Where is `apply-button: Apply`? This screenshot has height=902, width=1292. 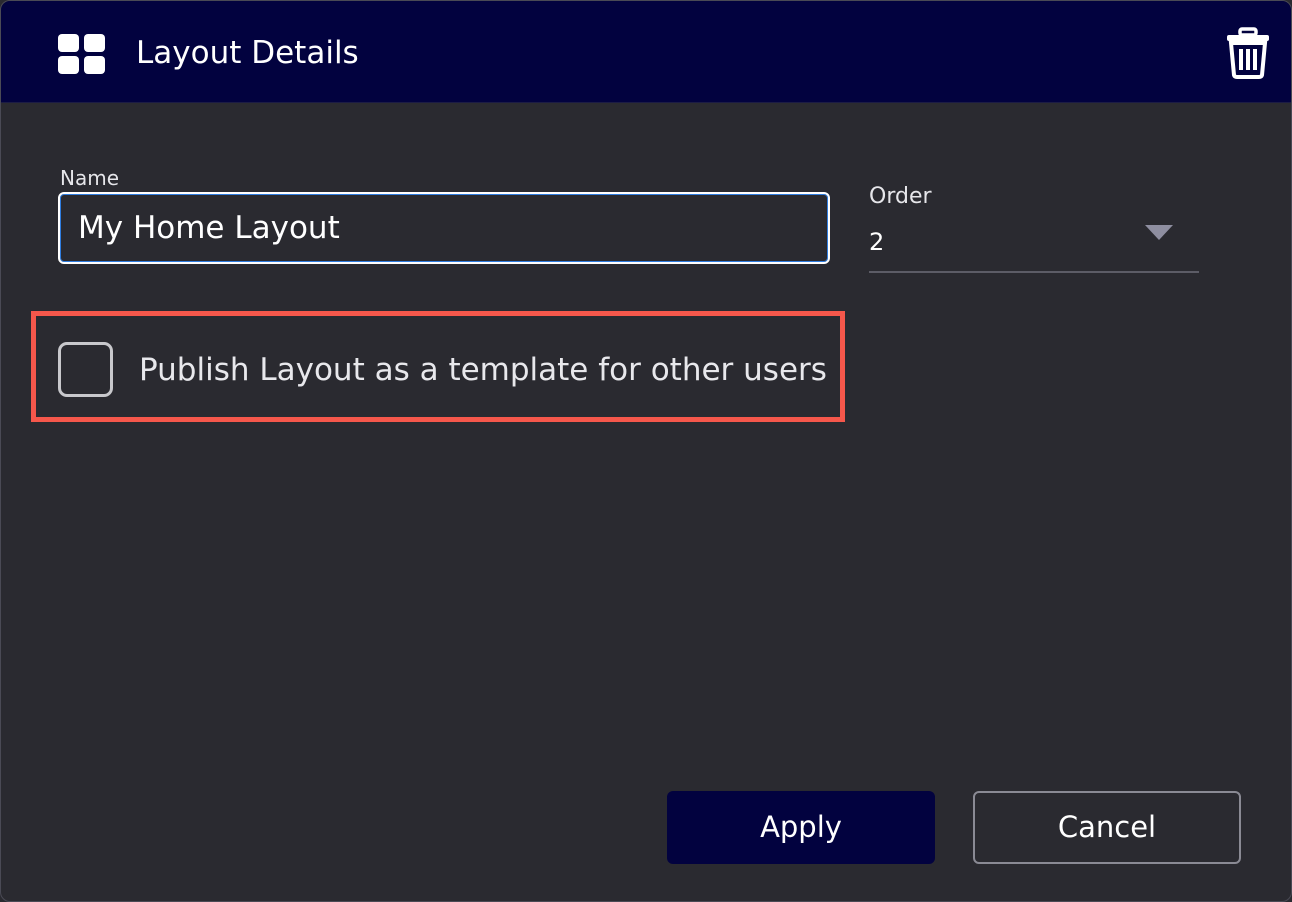
apply-button: Apply is located at coordinates (801, 827).